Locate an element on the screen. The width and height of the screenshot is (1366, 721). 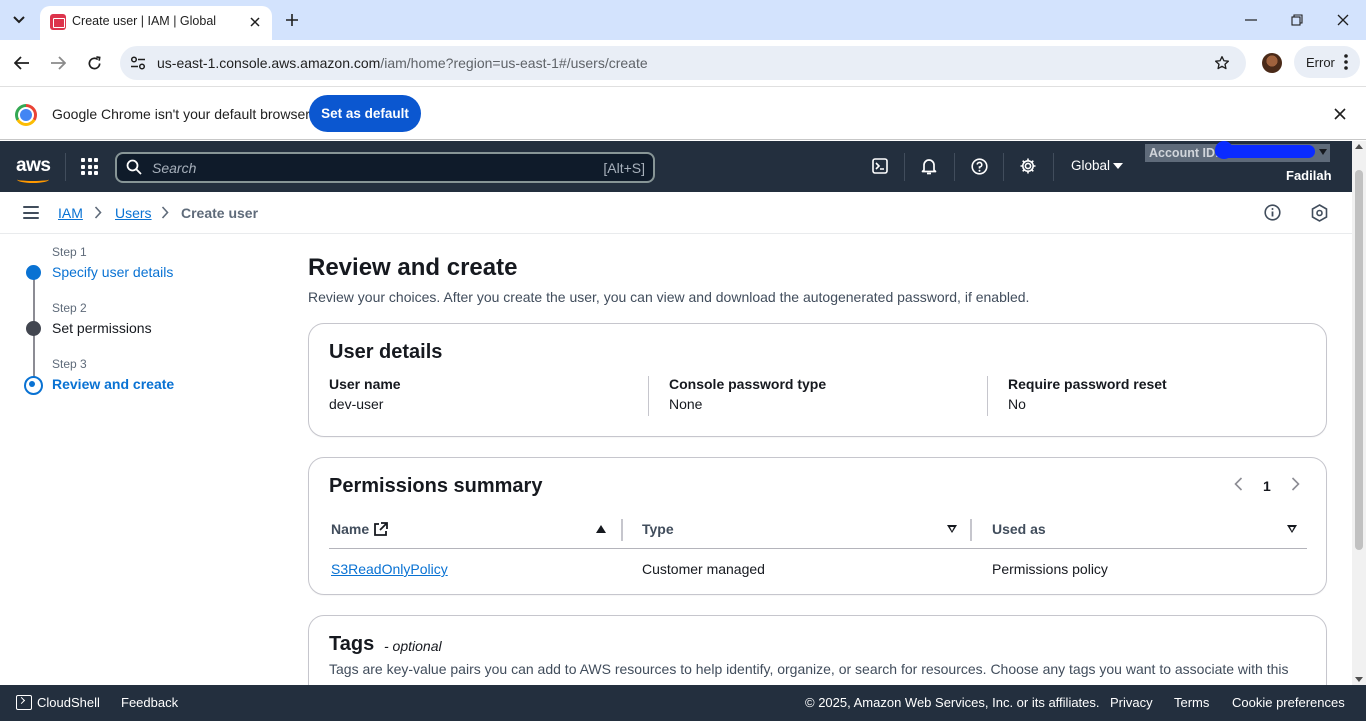
error-label: Error is located at coordinates (1320, 62).